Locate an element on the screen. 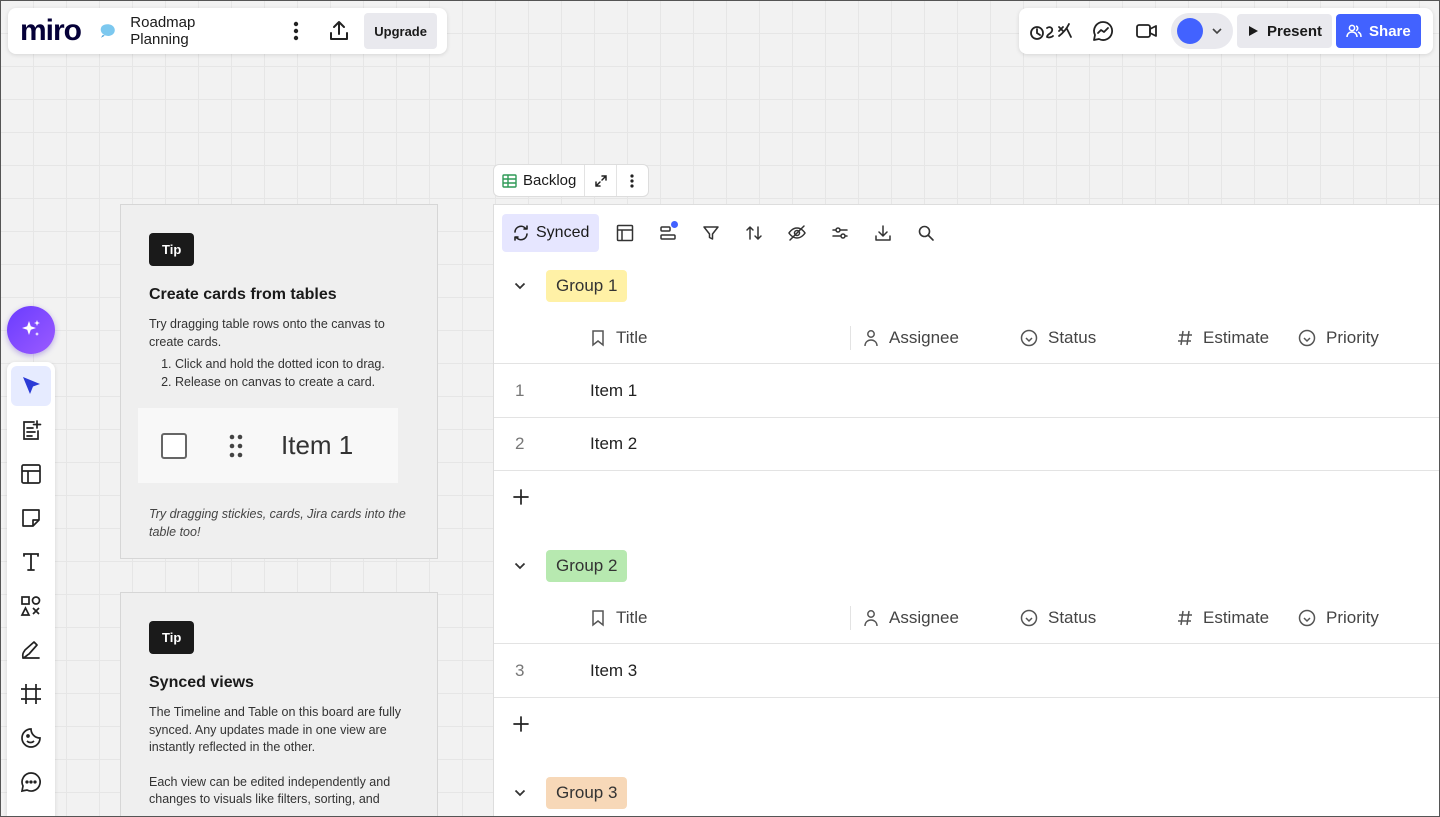 The width and height of the screenshot is (1440, 817). comment-tool is located at coordinates (31, 782).